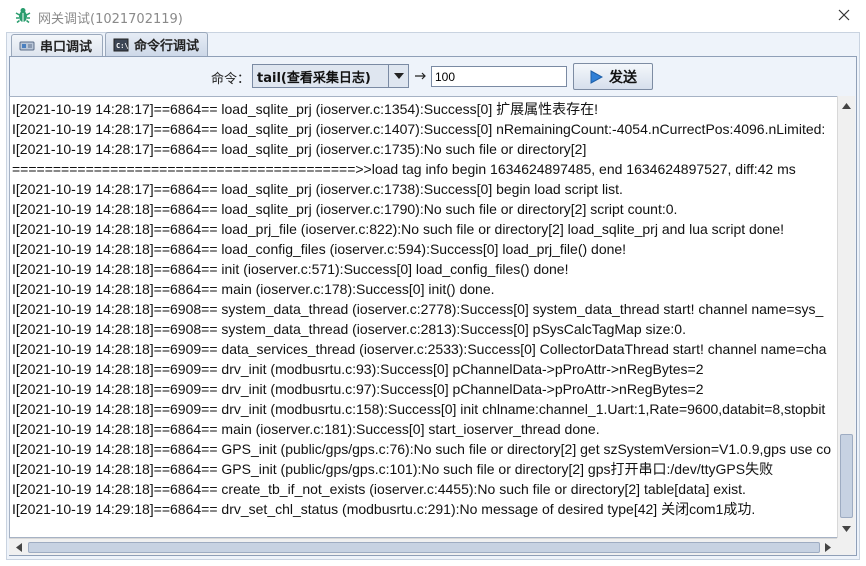  What do you see at coordinates (23, 15) in the screenshot?
I see `bug-icon` at bounding box center [23, 15].